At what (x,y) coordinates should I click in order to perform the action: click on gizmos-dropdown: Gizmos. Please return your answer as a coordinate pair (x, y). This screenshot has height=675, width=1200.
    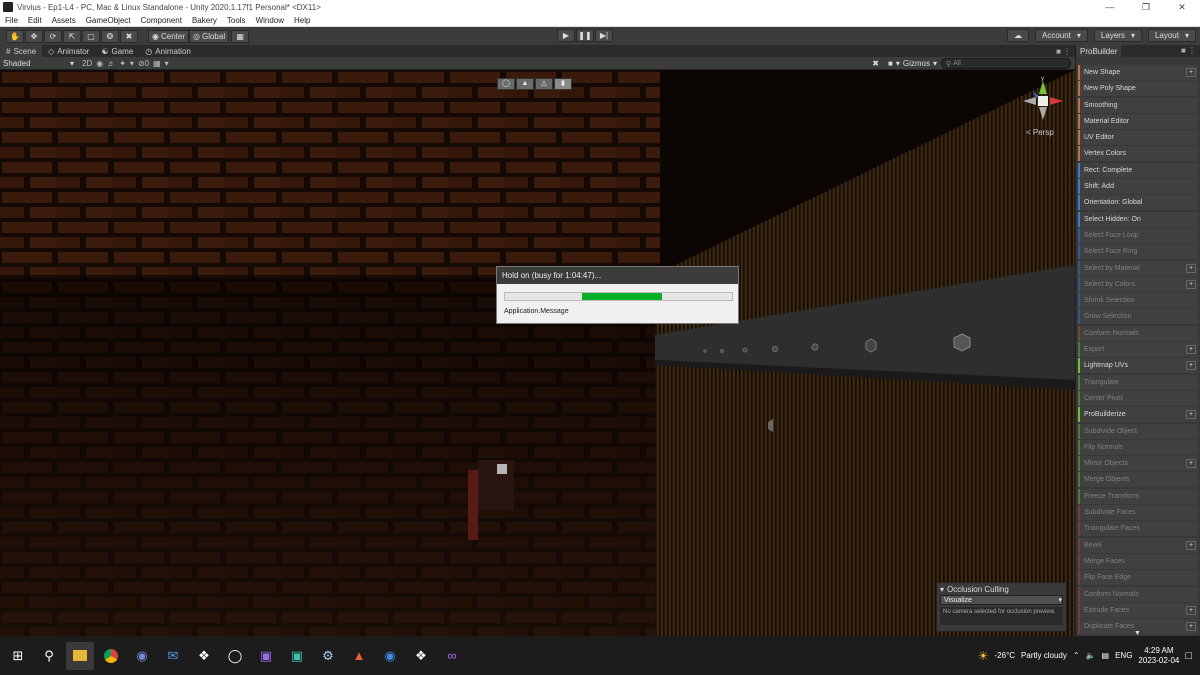
    Looking at the image, I should click on (916, 63).